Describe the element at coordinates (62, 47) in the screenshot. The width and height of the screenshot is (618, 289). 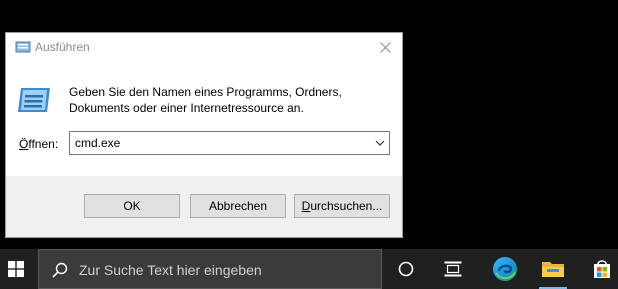
I see `dialog-title: Ausführen` at that location.